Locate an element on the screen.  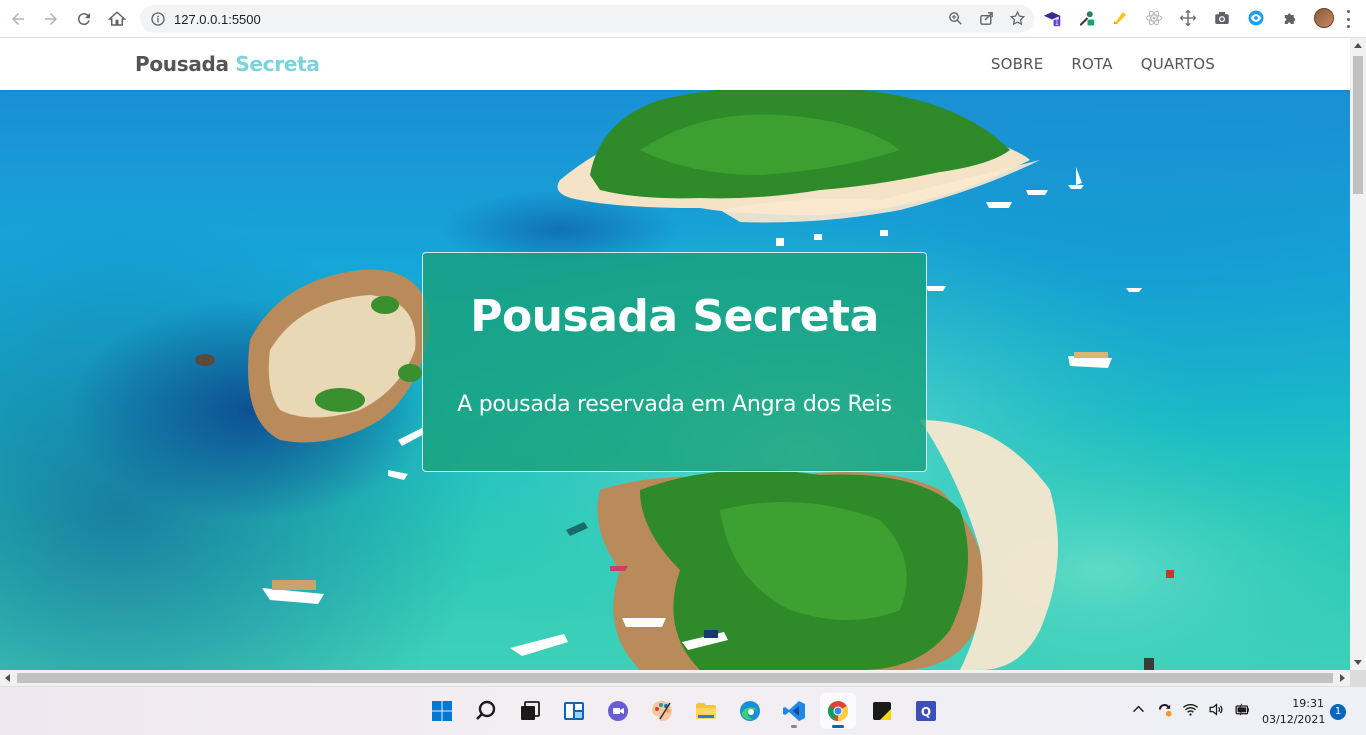
horizontal-scroll-thumb is located at coordinates (675, 678).